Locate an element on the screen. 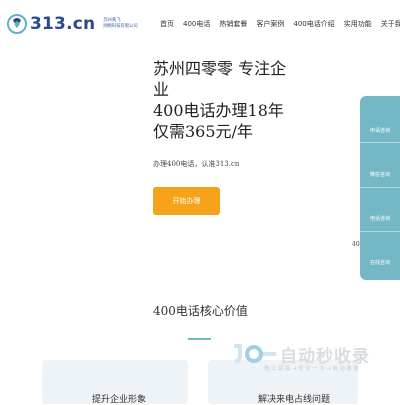 This screenshot has width=400, height=405. value-card-title: 解决来电占线问题 is located at coordinates (294, 400).